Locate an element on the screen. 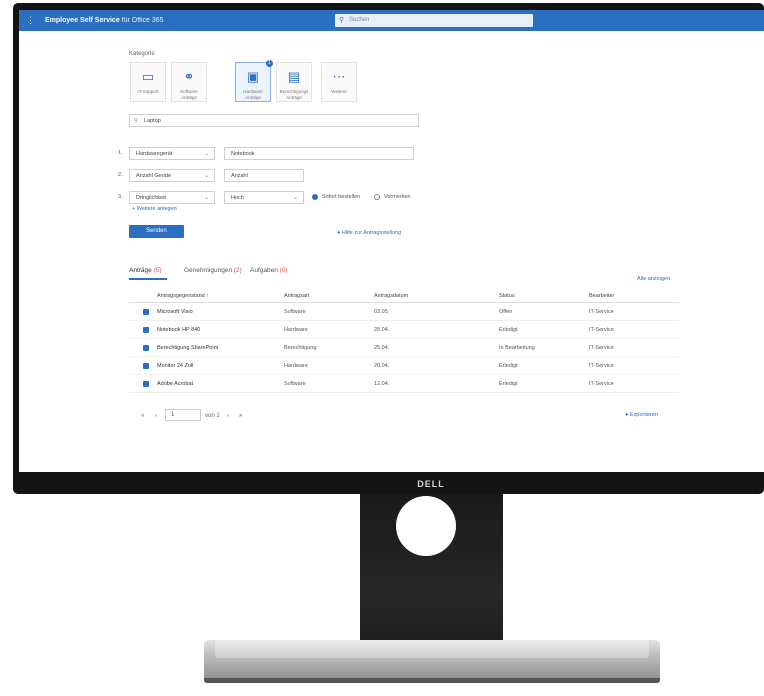 This screenshot has height=696, width=764. column-header: Antragsart is located at coordinates (296, 296).